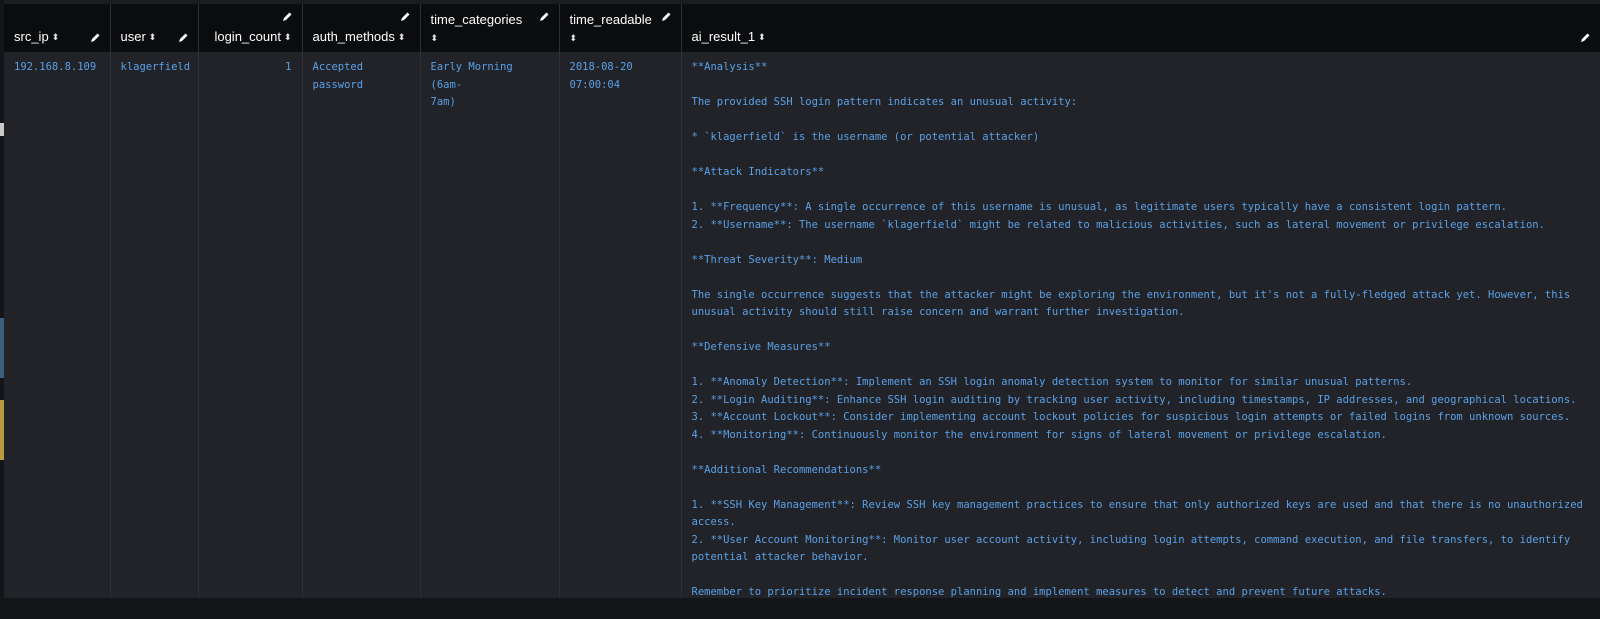  I want to click on cell-value-line: 07:00:04, so click(595, 84).